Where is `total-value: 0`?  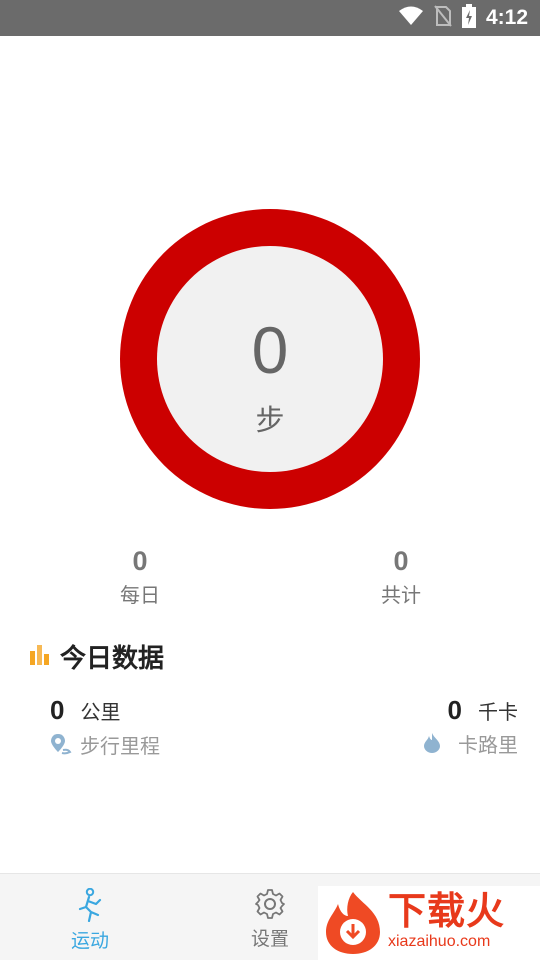 total-value: 0 is located at coordinates (401, 561).